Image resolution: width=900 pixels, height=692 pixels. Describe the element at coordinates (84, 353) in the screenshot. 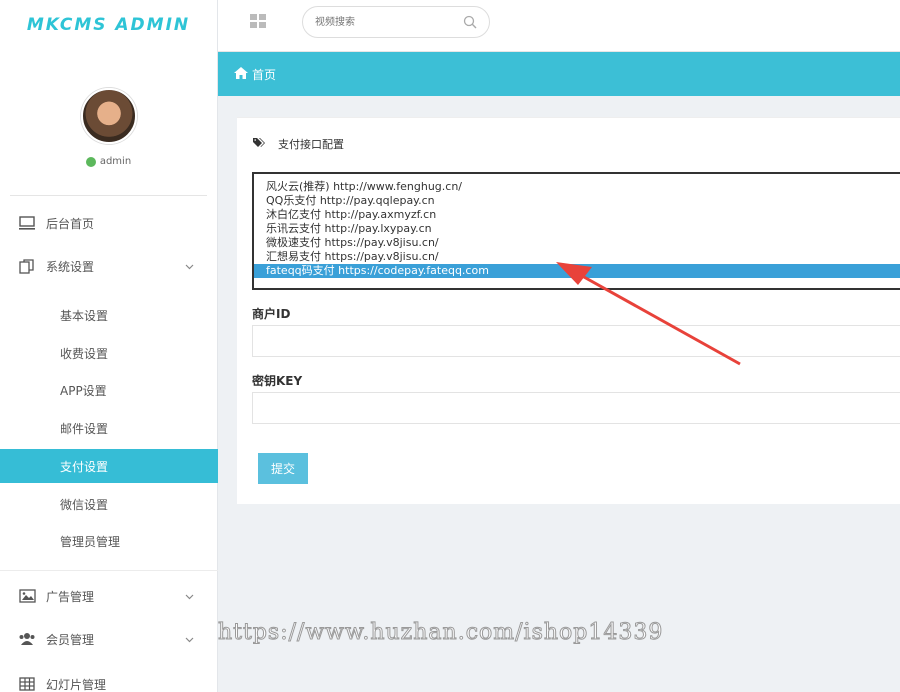

I see `sidebar-subitem-label: 收费设置` at that location.